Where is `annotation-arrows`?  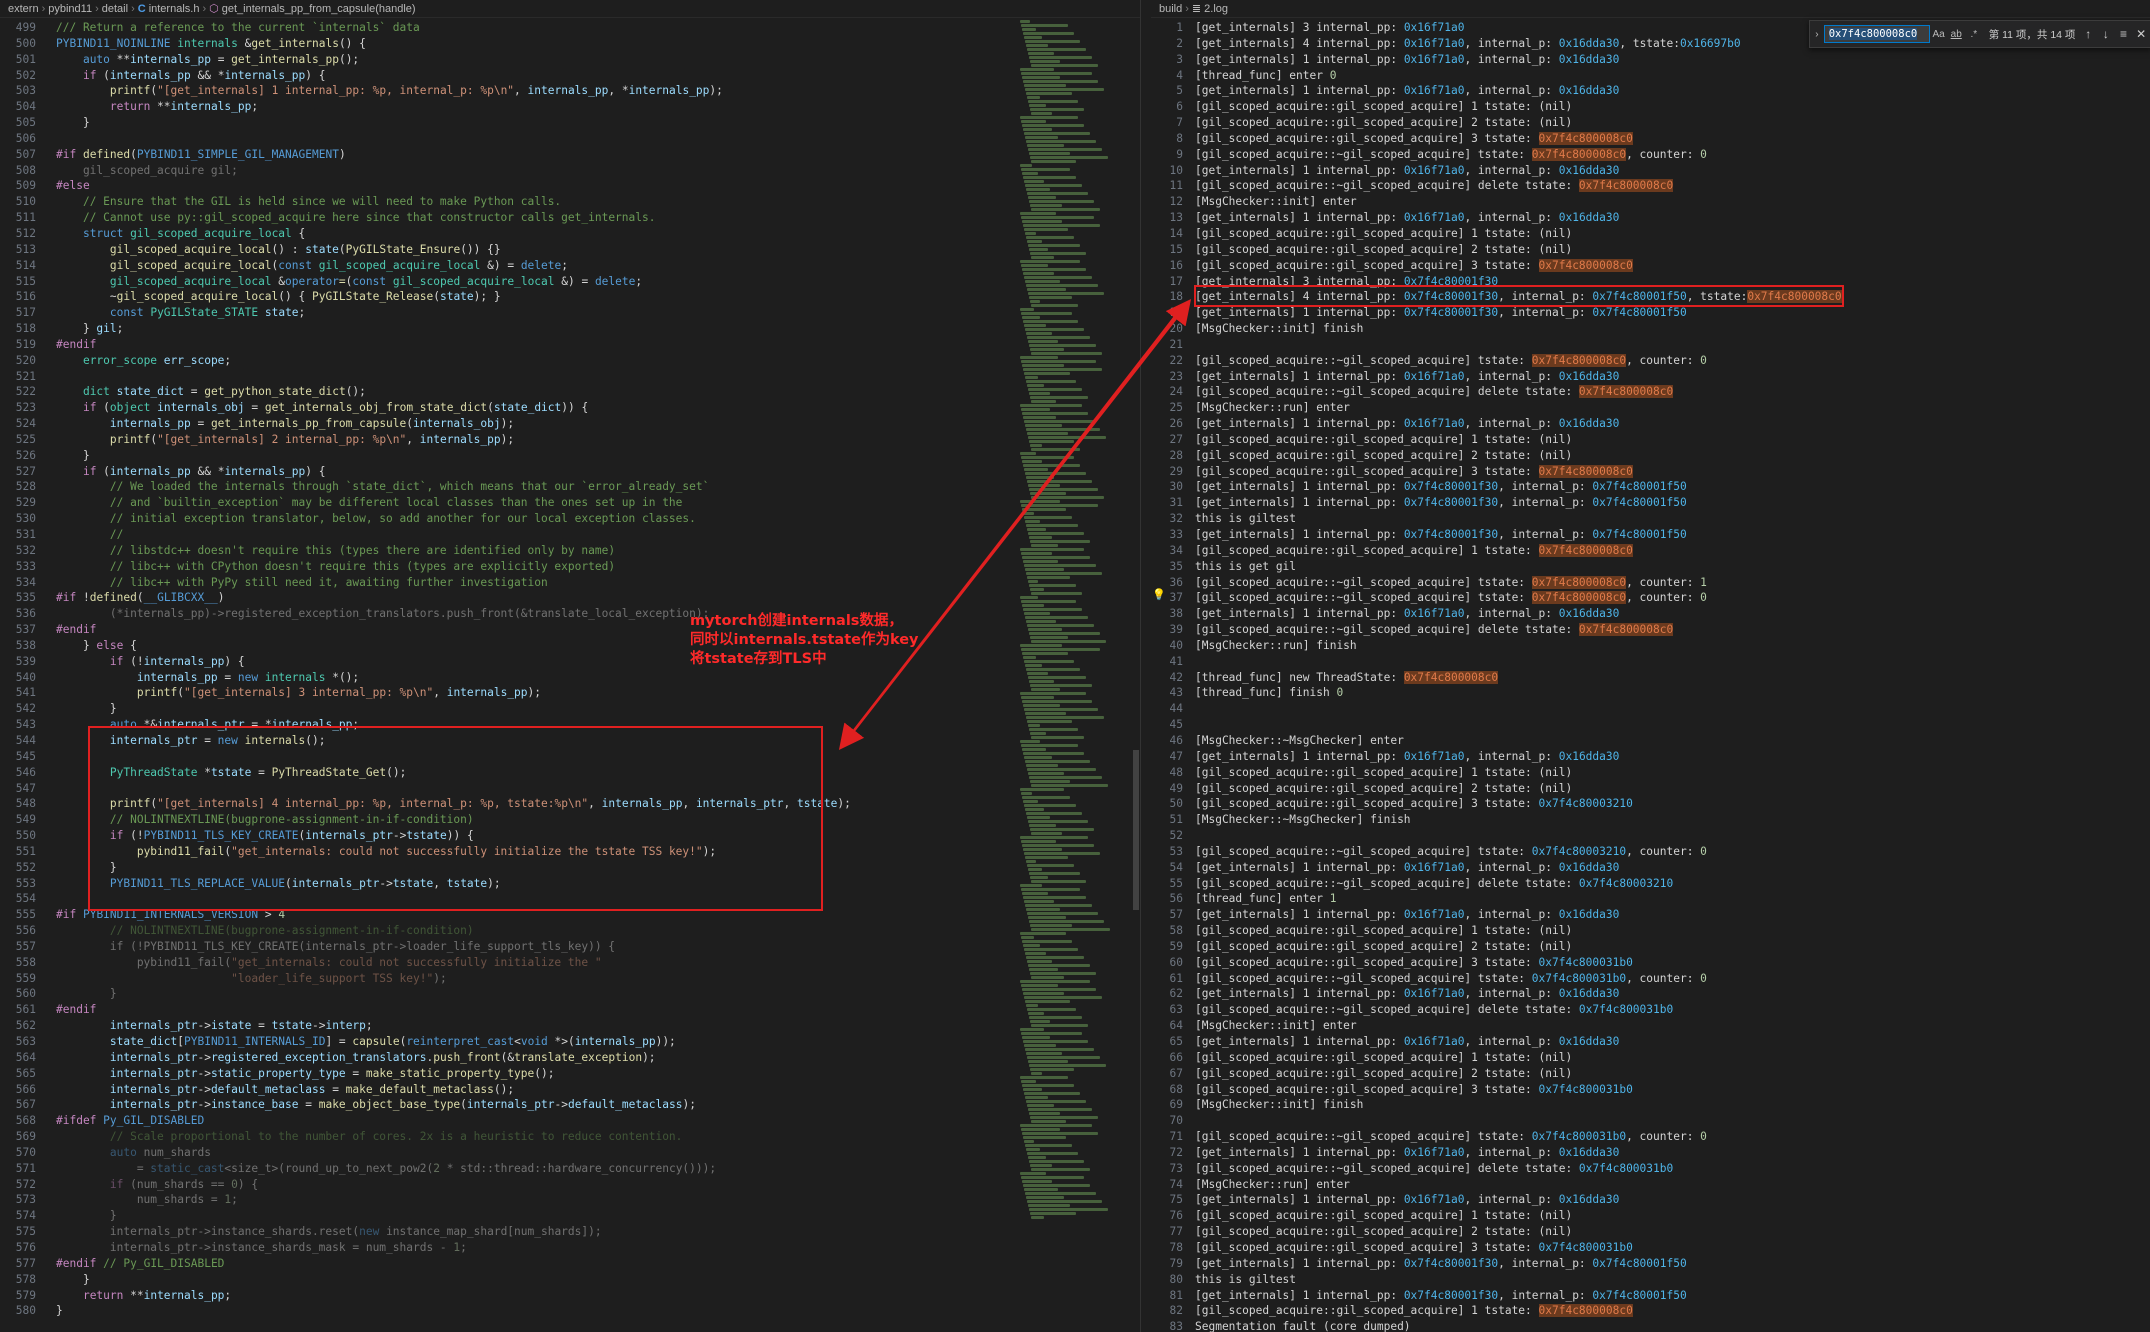
annotation-arrows is located at coordinates (1015, 524).